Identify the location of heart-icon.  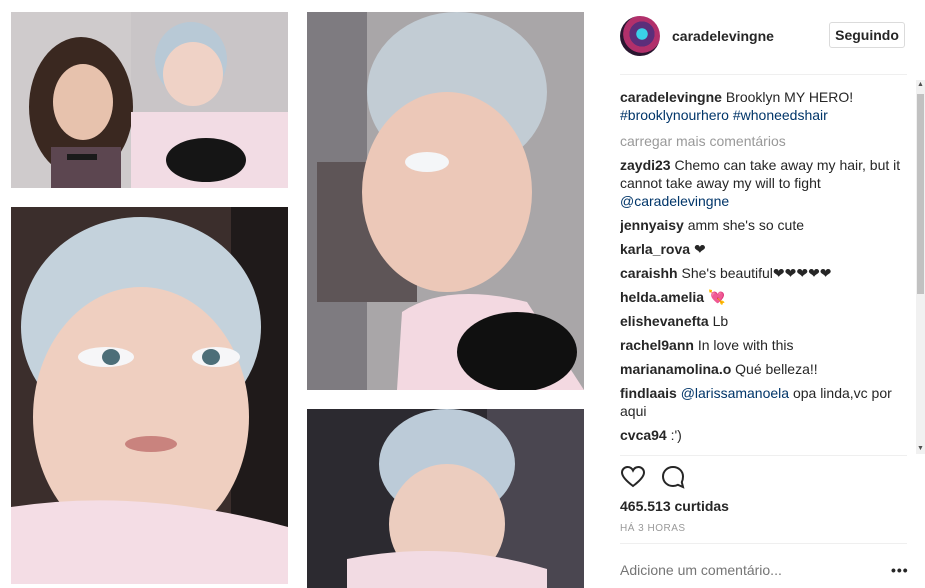
(633, 477).